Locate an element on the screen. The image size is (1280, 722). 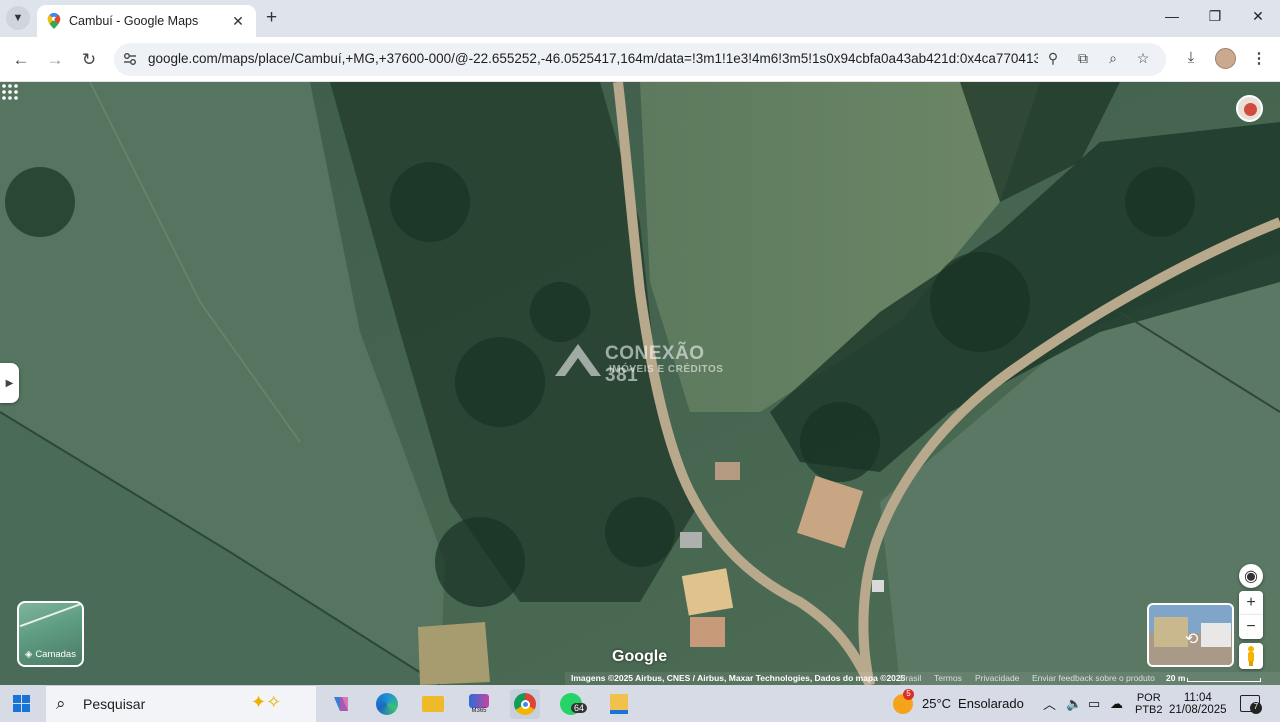
chevron-up-icon: ︿ is located at coordinates (1049, 703).